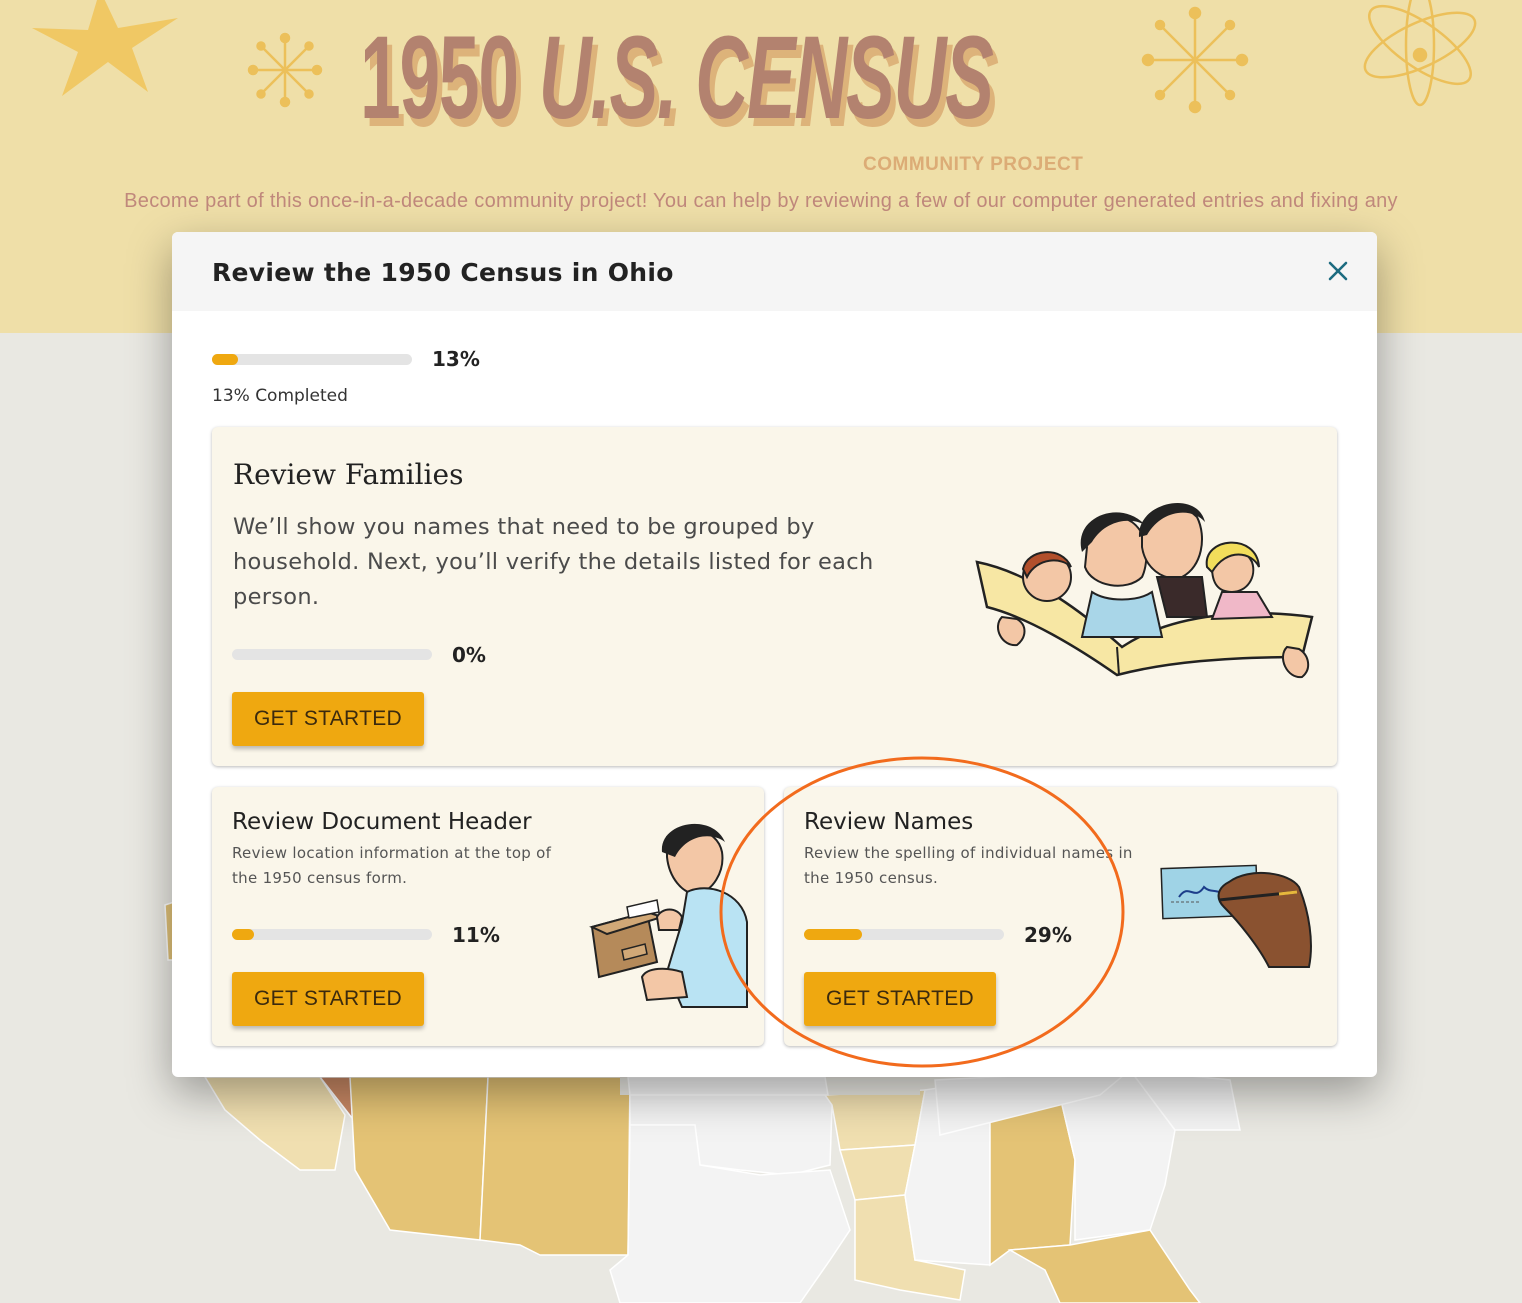 This screenshot has height=1303, width=1522. Describe the element at coordinates (439, 78) in the screenshot. I see `title-year: 1950` at that location.